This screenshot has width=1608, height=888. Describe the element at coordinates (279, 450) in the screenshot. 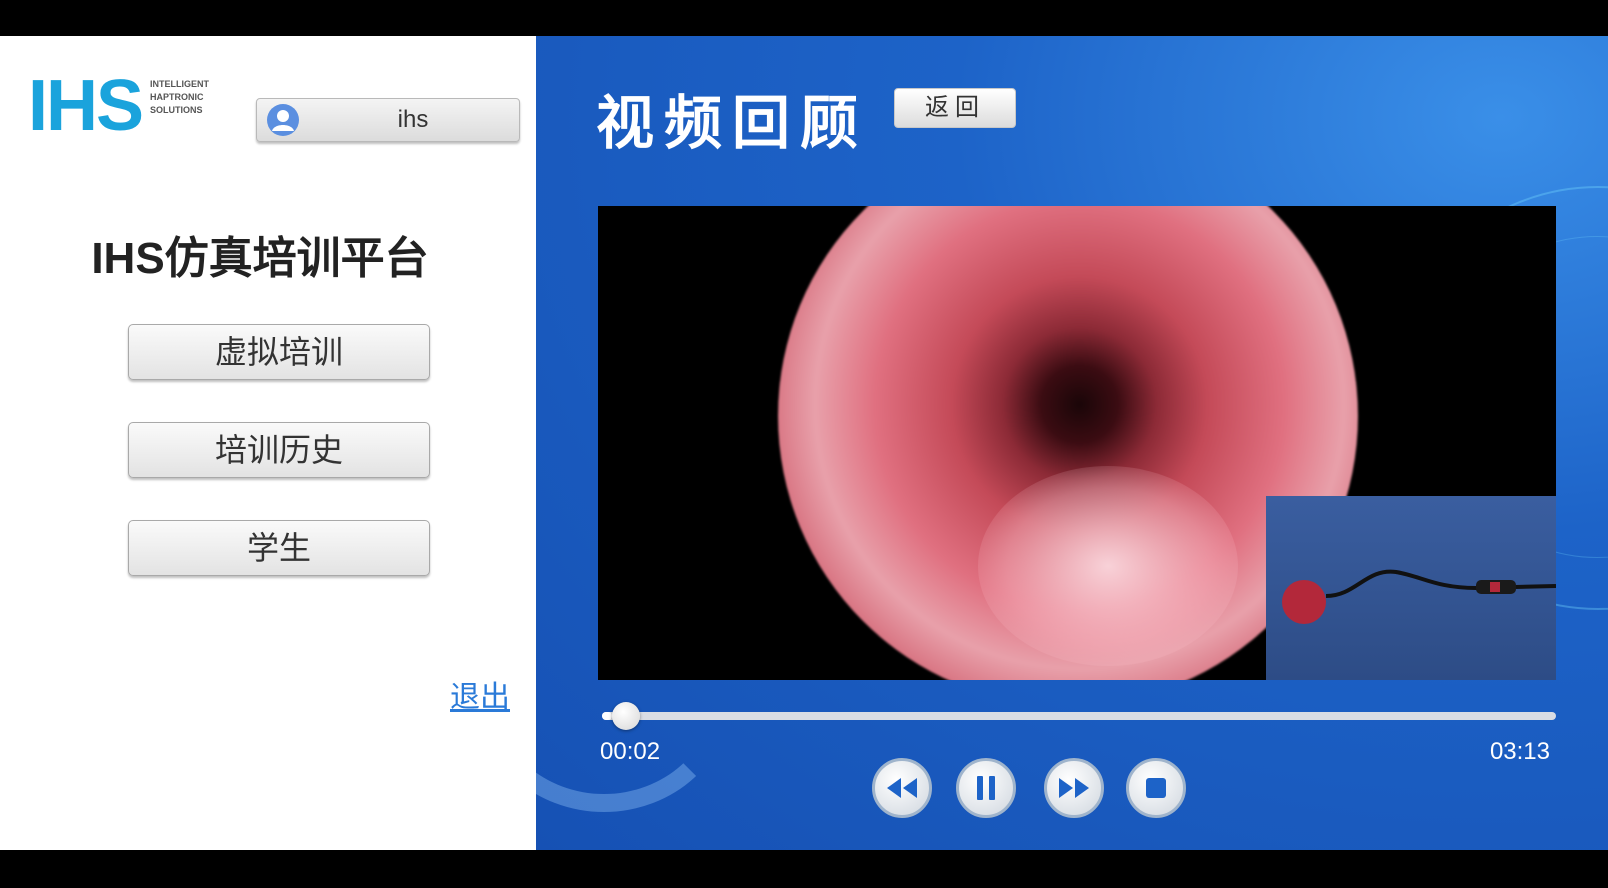

I see `training-history-button: 培训历史` at that location.